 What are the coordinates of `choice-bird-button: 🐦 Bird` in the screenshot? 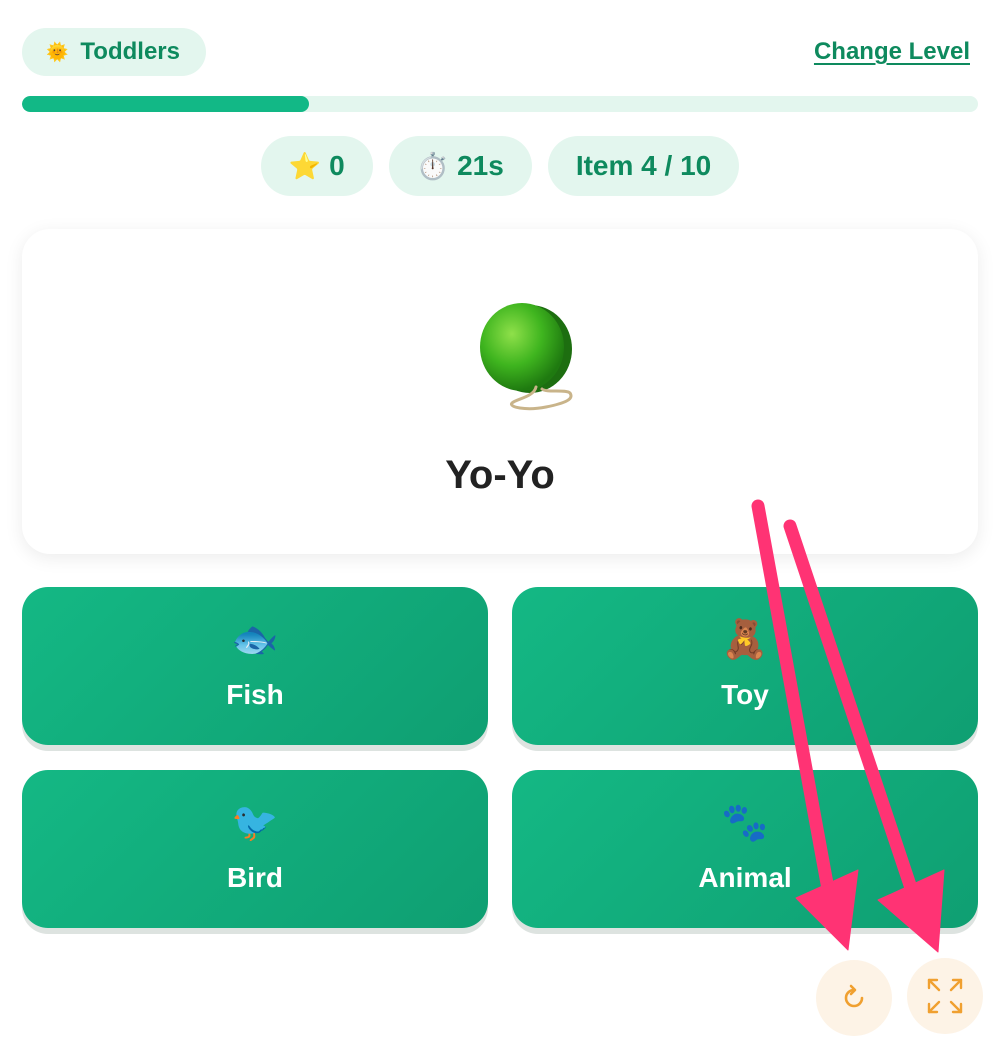 It's located at (255, 849).